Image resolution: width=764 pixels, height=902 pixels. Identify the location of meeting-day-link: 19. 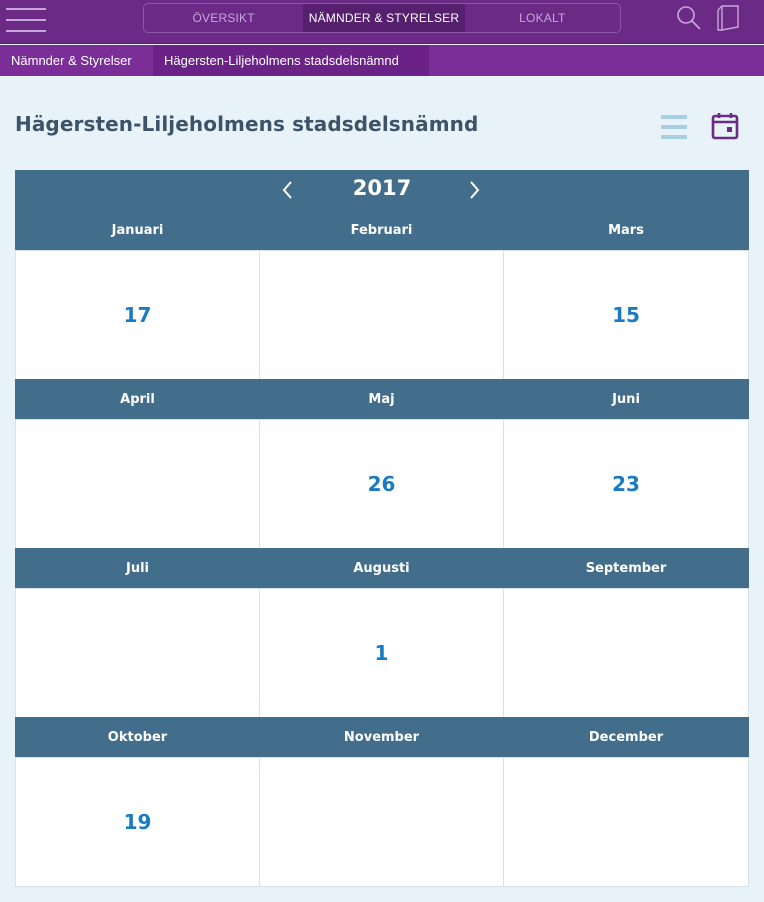
(138, 822).